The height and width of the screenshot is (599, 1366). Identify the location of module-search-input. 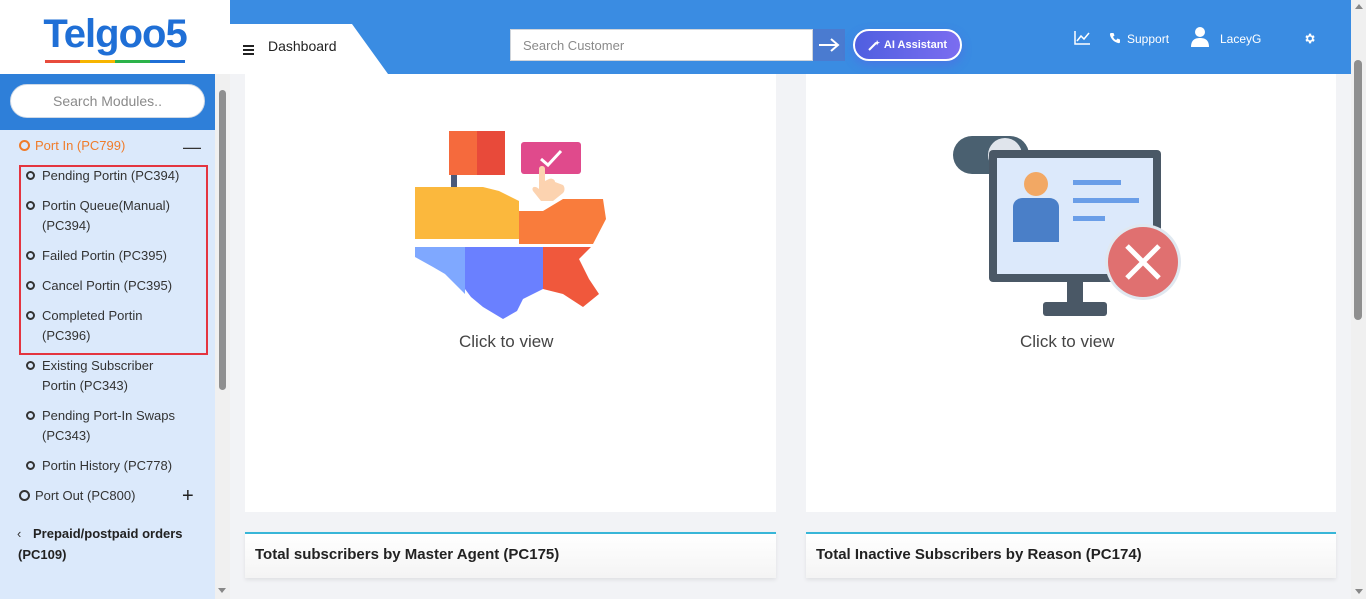
(107, 101).